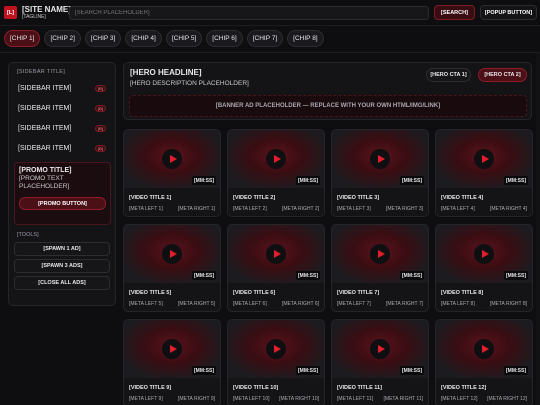  Describe the element at coordinates (172, 209) in the screenshot. I see `video-meta: [META LEFT 1] [META RIGHT 1]` at that location.